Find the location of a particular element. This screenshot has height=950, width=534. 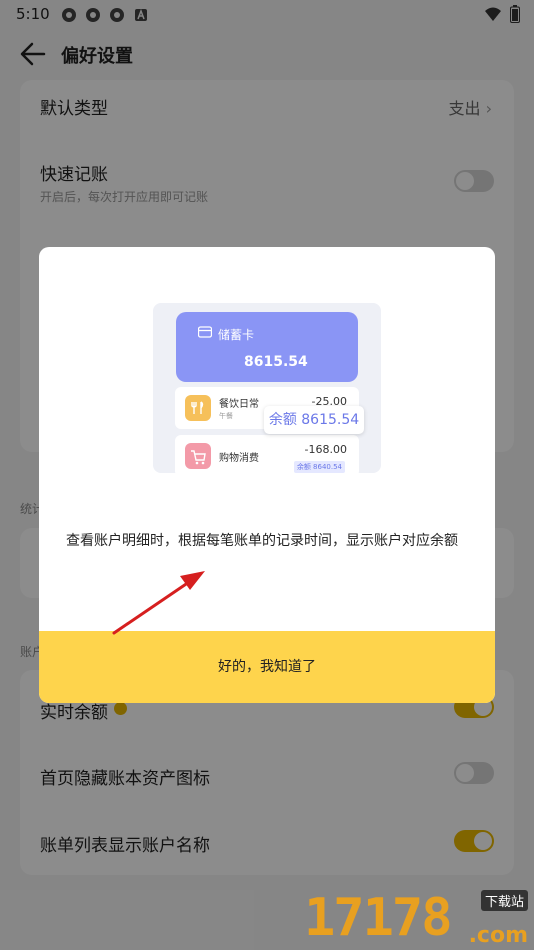

card-icon is located at coordinates (205, 332).